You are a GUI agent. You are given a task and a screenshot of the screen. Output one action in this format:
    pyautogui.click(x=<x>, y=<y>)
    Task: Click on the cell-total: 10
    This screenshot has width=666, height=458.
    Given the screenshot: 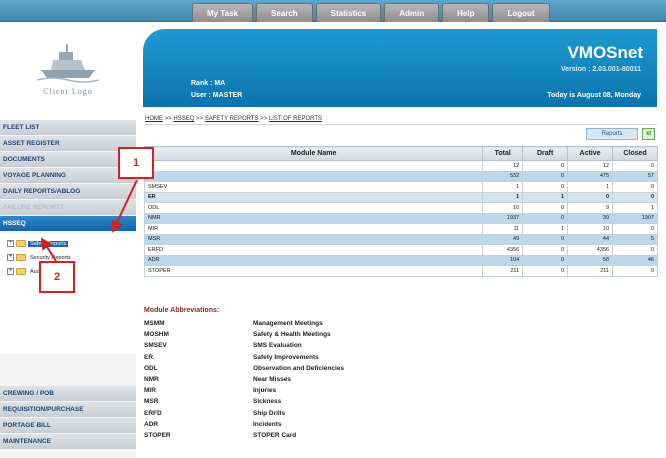 What is the action you would take?
    pyautogui.click(x=503, y=208)
    